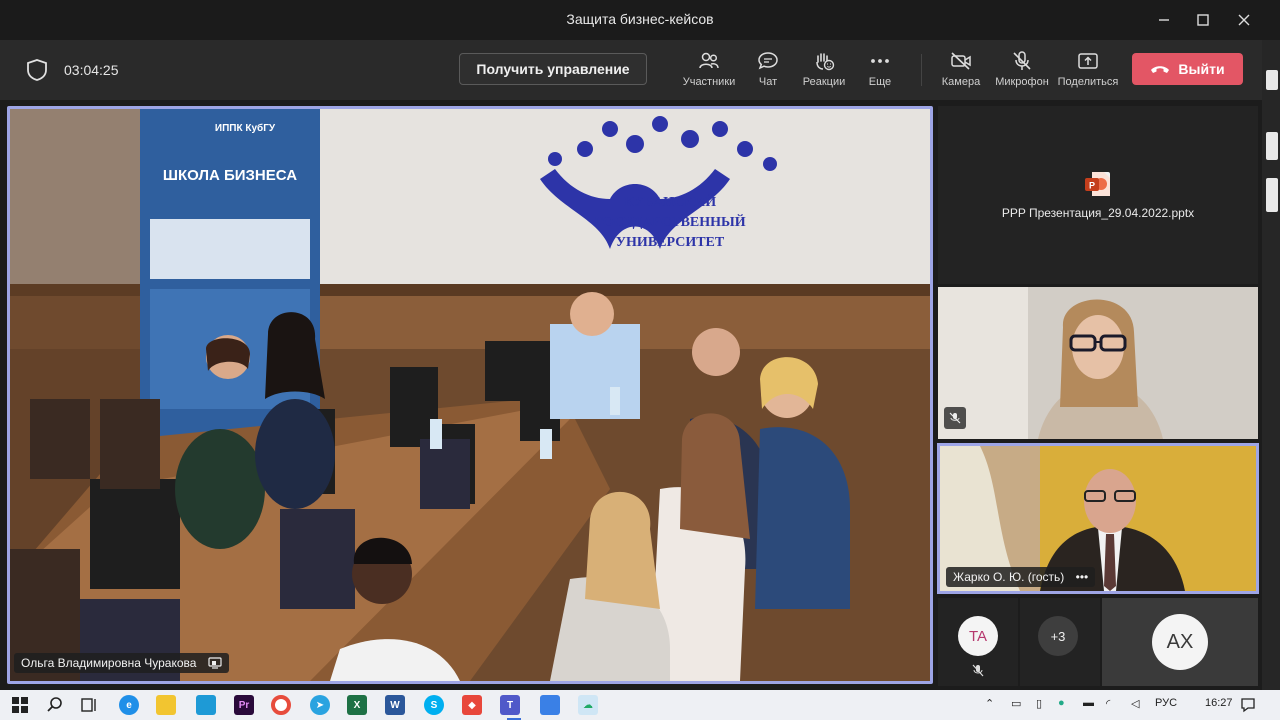 Image resolution: width=1280 pixels, height=720 pixels. What do you see at coordinates (1022, 72) in the screenshot?
I see `microphone-toggle-button: Микрофон` at bounding box center [1022, 72].